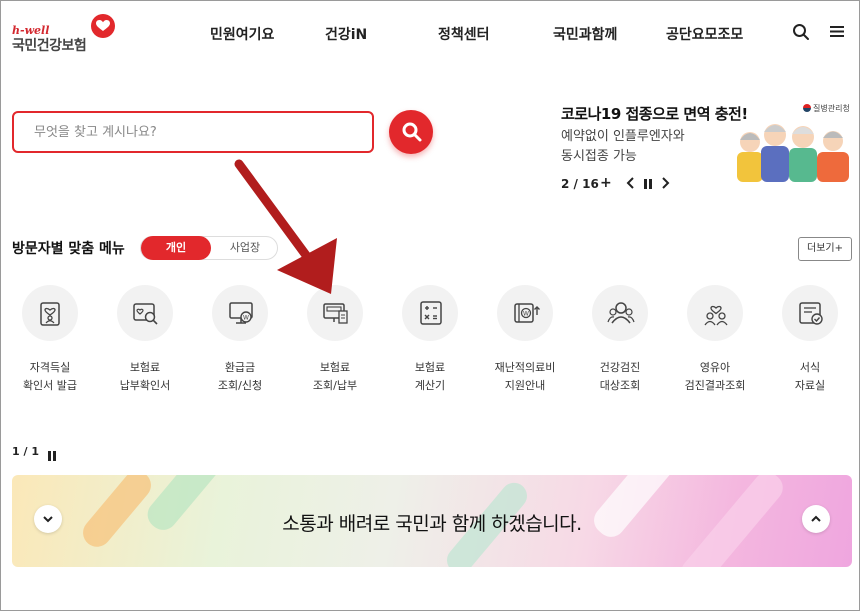 This screenshot has height=611, width=860. Describe the element at coordinates (145, 313) in the screenshot. I see `document-search-icon` at that location.